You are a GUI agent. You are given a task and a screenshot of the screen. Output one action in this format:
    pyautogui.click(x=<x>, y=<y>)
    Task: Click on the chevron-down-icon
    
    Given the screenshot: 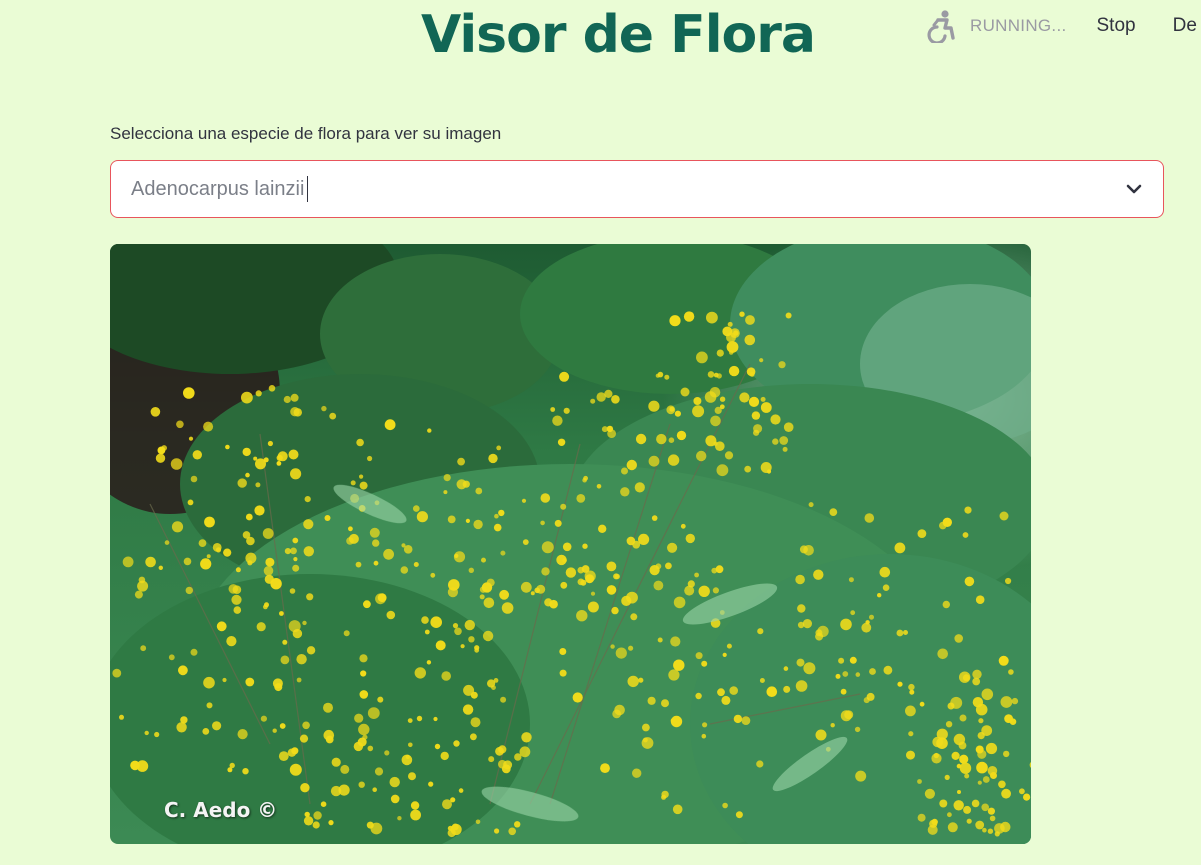 What is the action you would take?
    pyautogui.click(x=1134, y=189)
    